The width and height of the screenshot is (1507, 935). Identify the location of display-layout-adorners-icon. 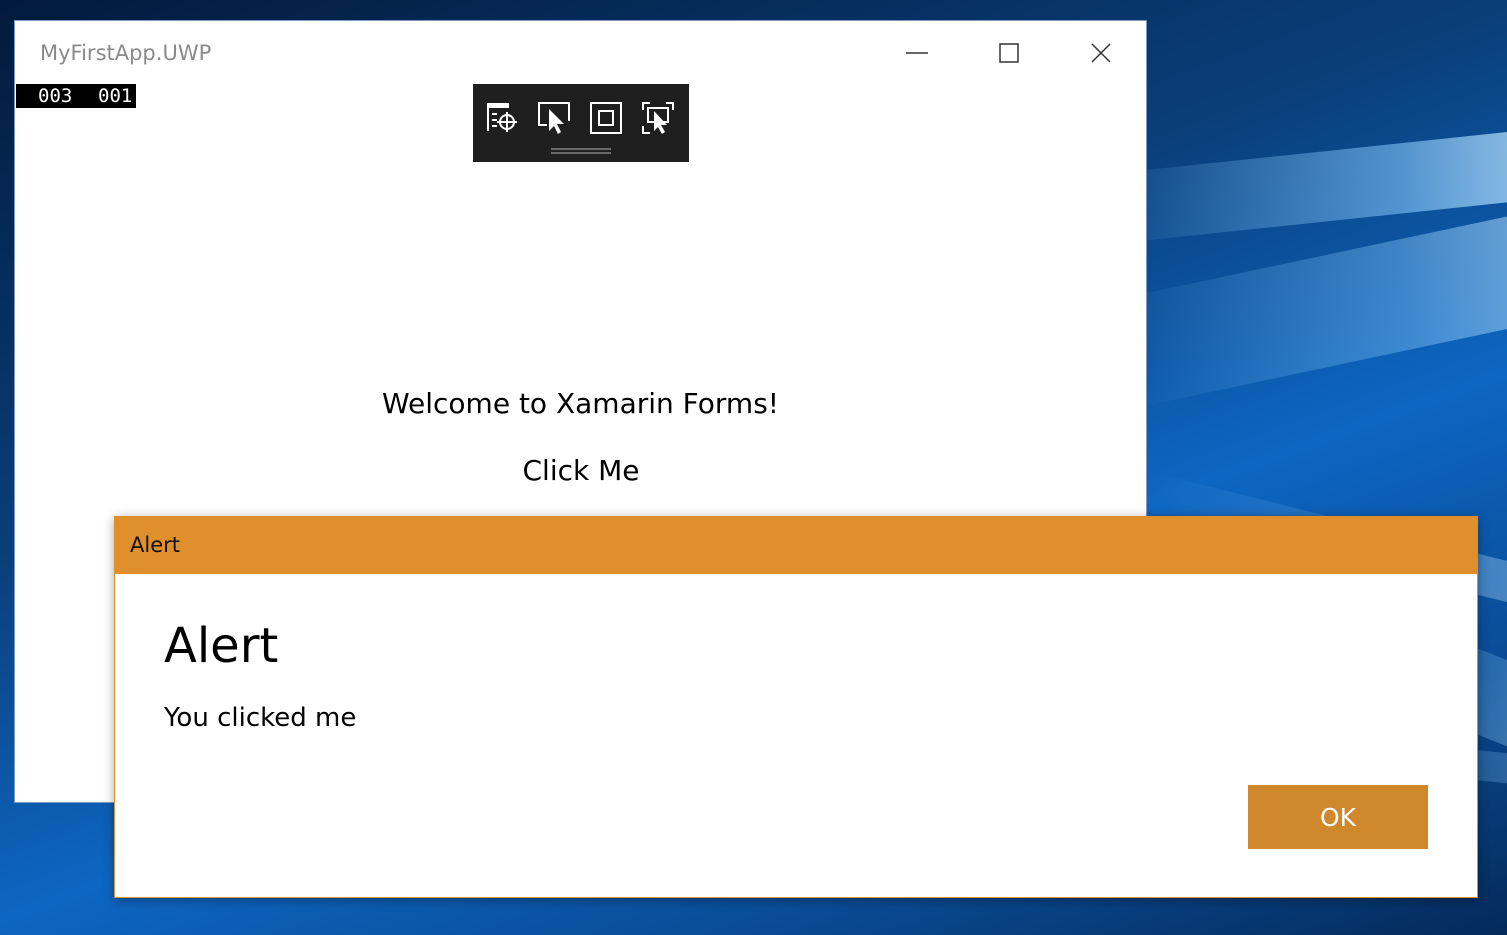
(606, 118).